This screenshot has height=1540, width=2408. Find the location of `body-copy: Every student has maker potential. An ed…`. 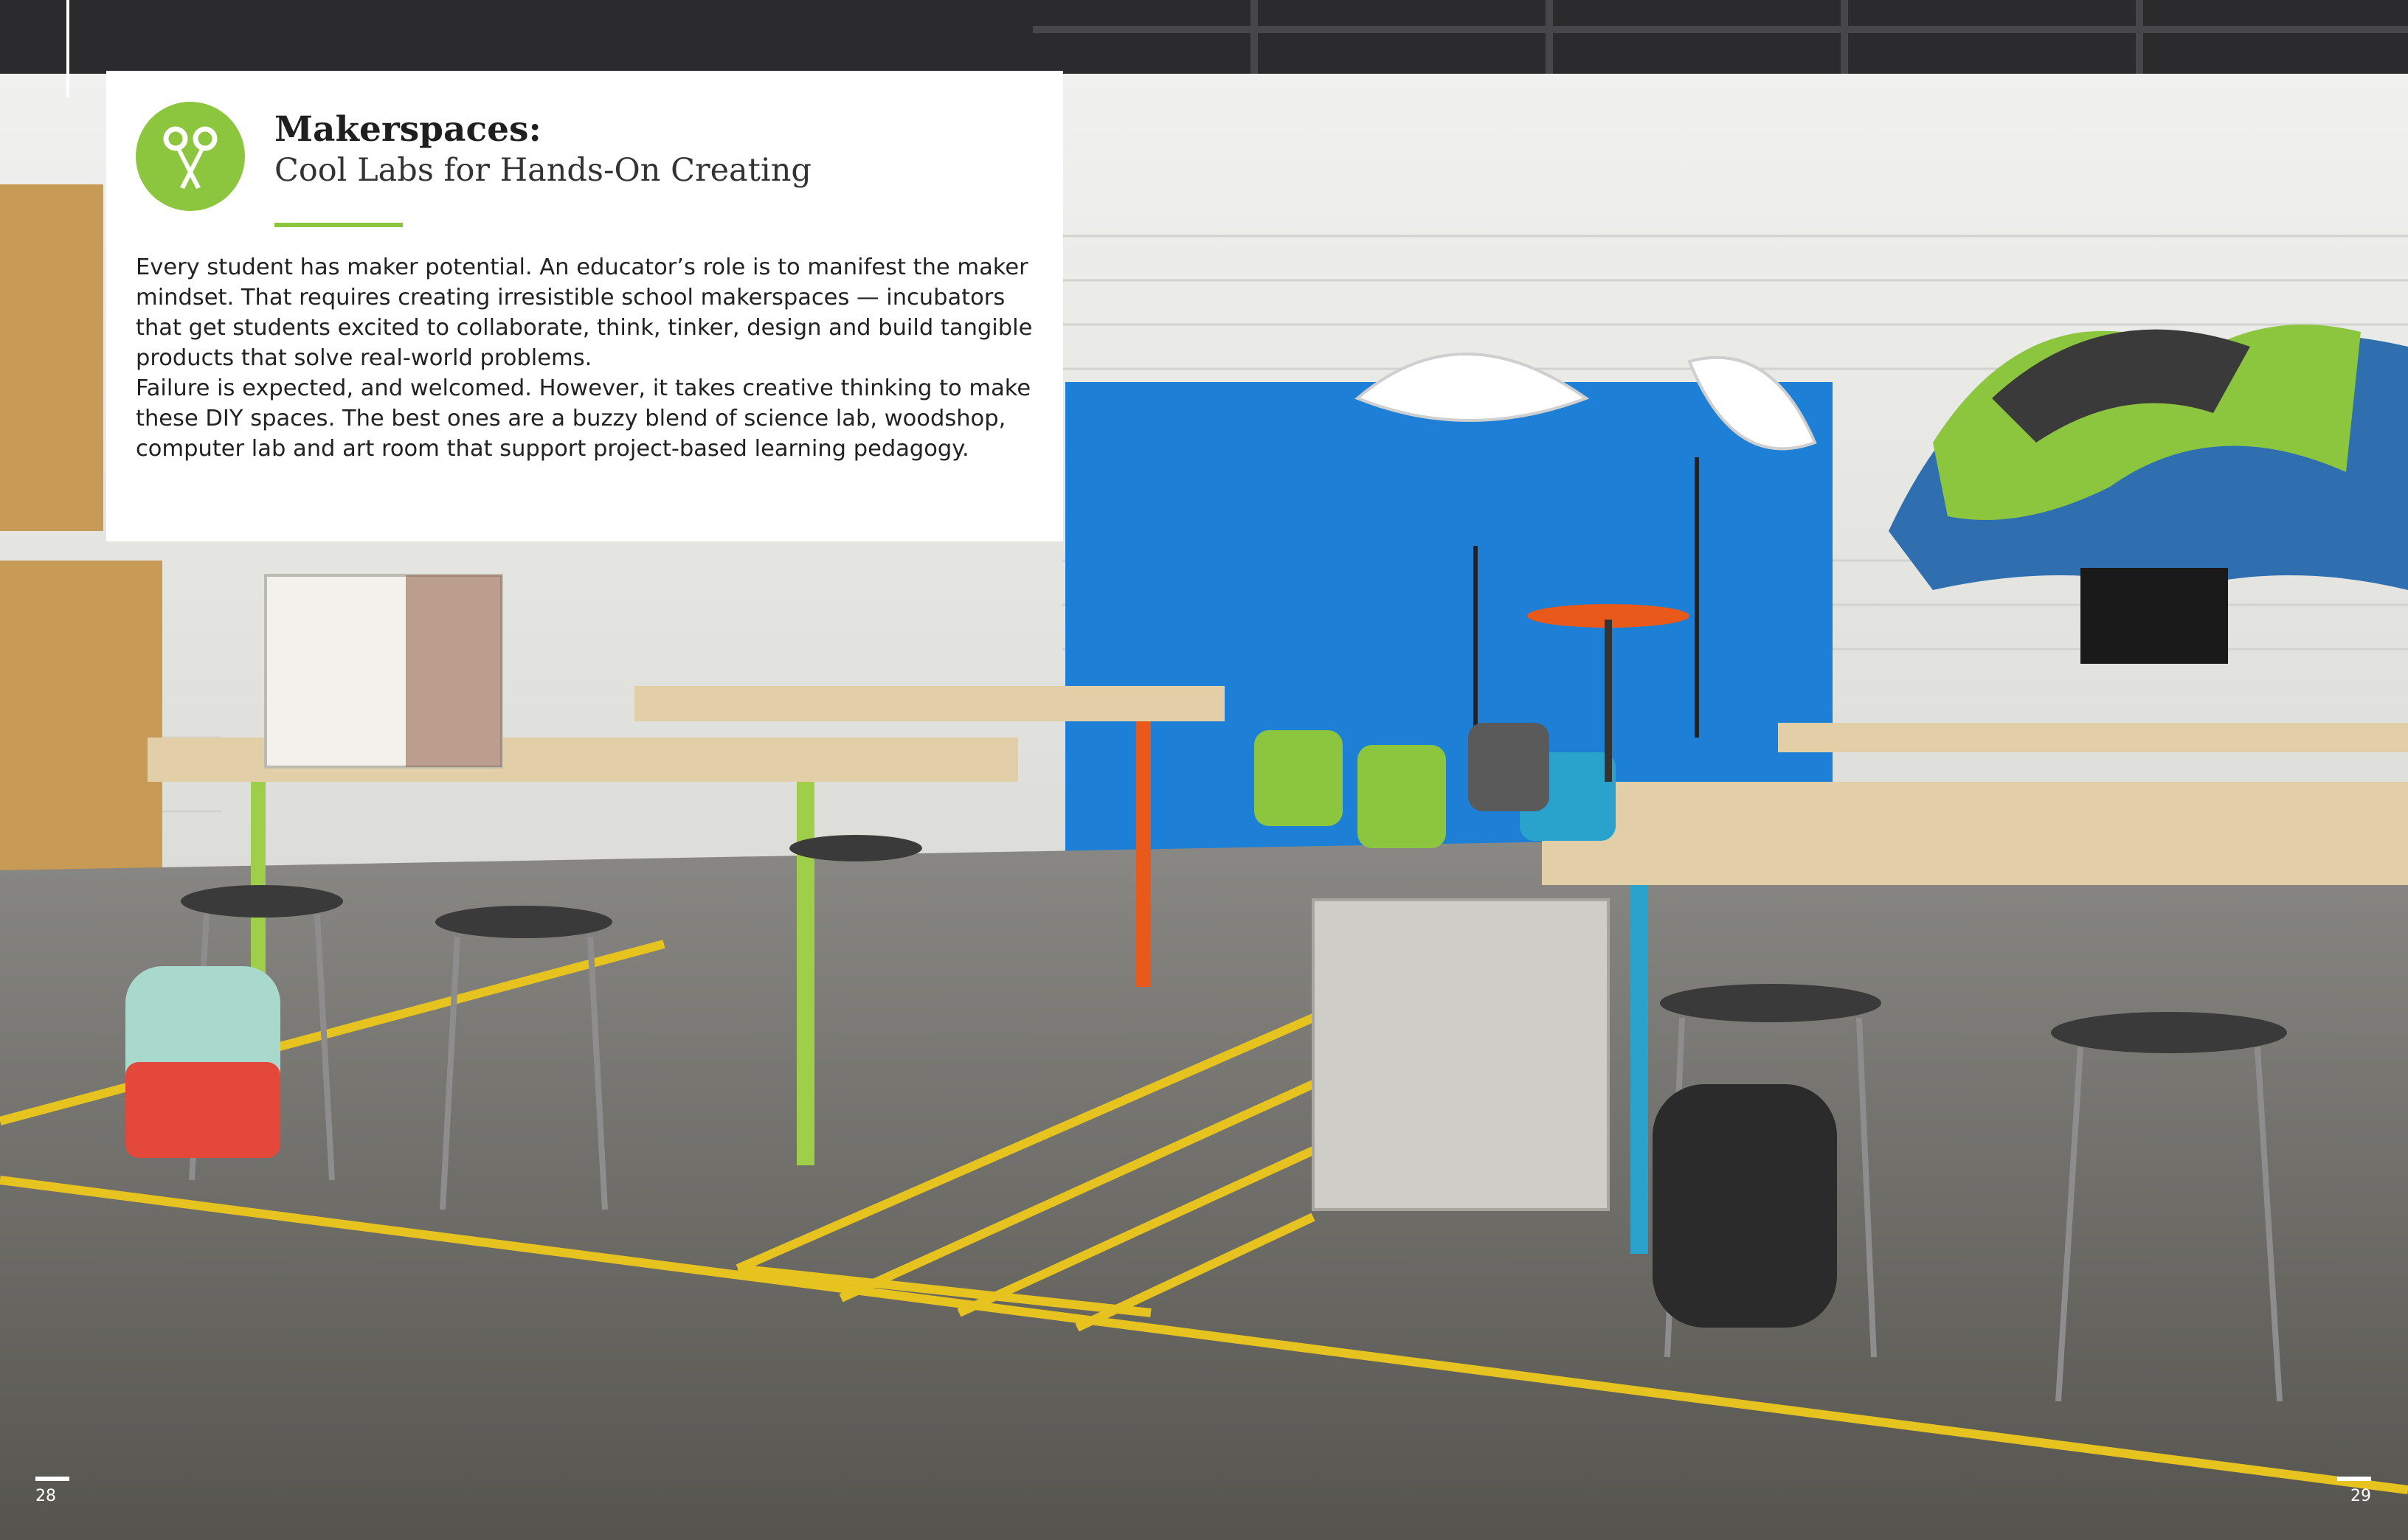

body-copy: Every student has maker potential. An ed… is located at coordinates (586, 358).